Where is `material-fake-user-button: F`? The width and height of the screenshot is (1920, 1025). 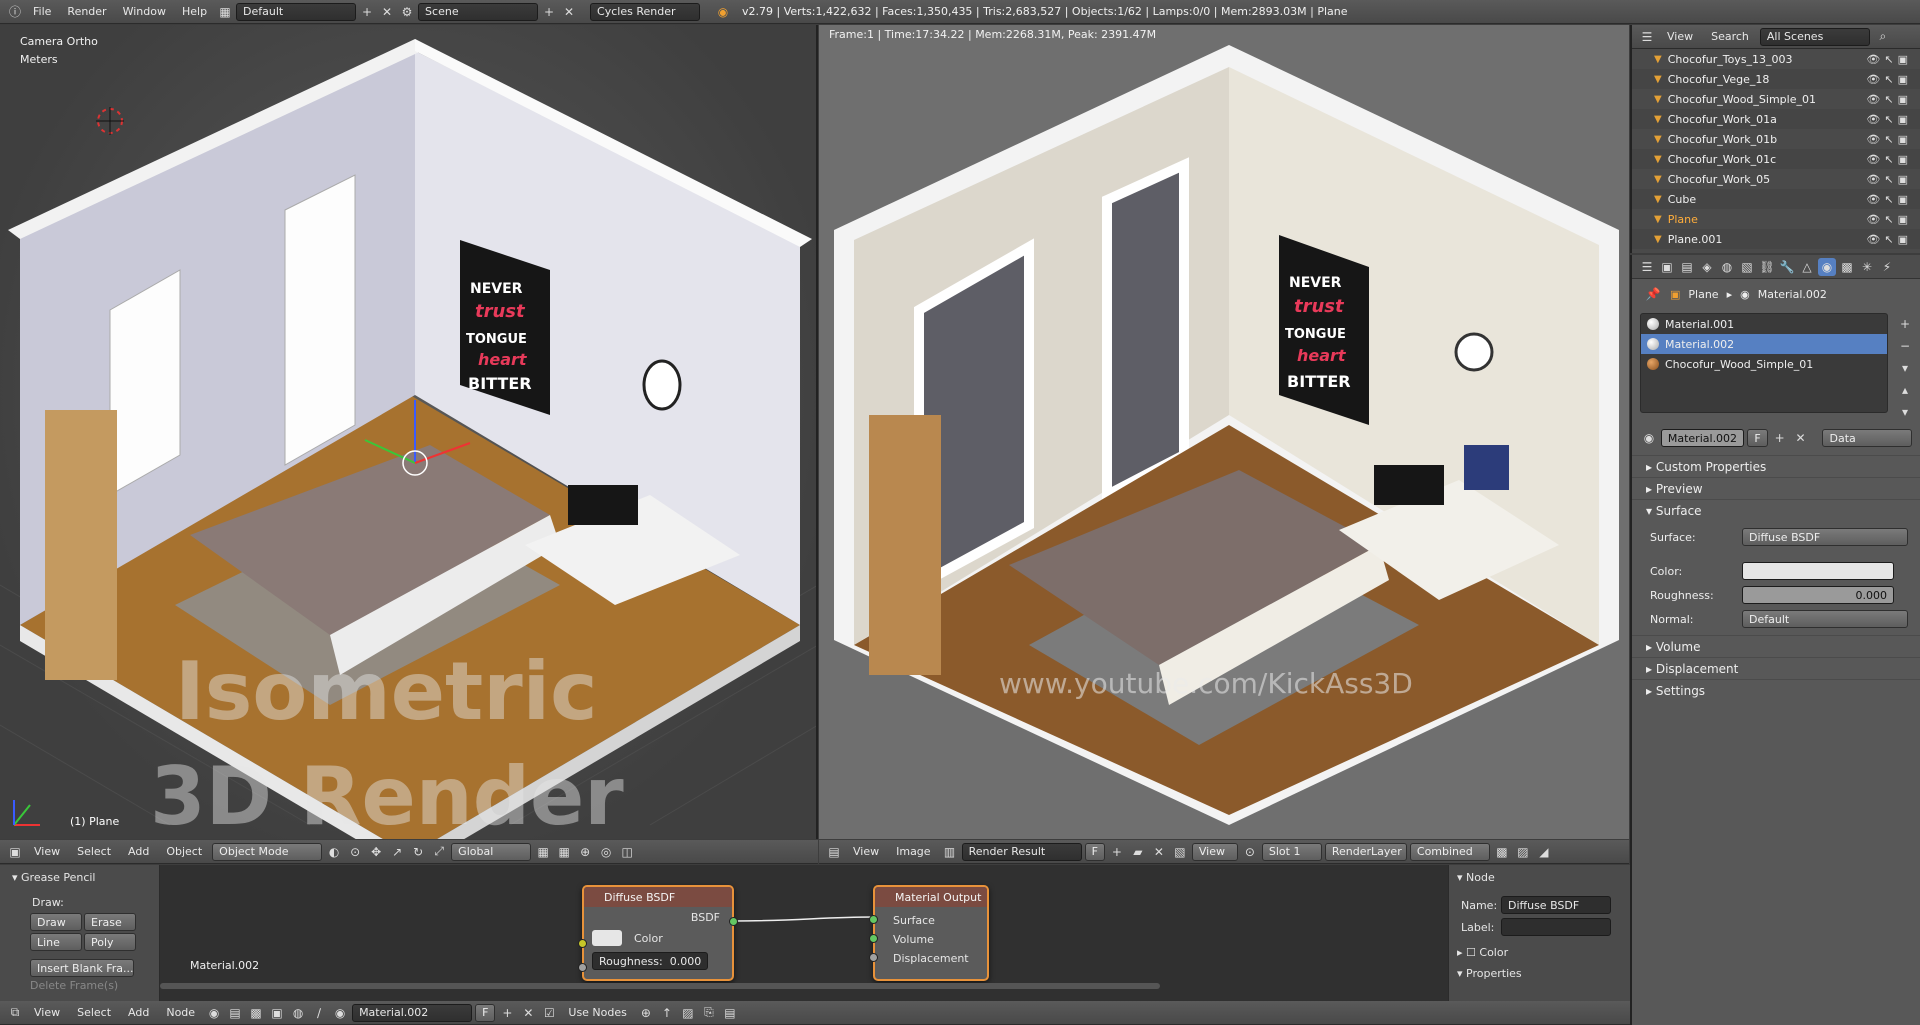 material-fake-user-button: F is located at coordinates (1757, 438).